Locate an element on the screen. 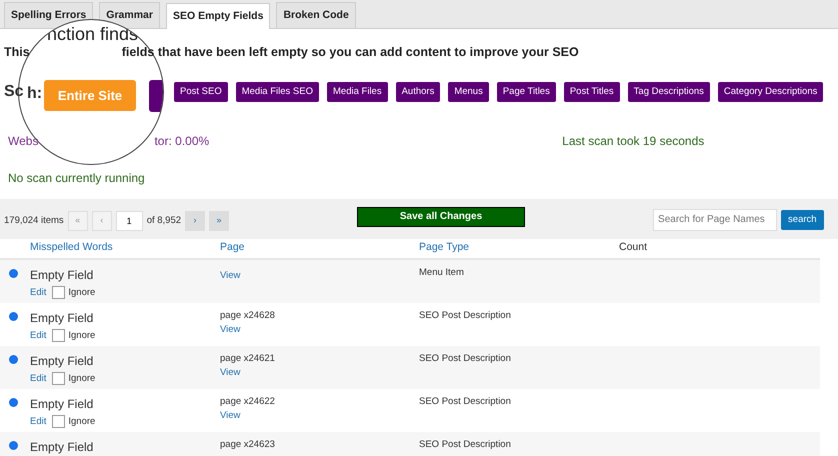 This screenshot has width=838, height=456. column-header: Misspelled Words is located at coordinates (71, 247).